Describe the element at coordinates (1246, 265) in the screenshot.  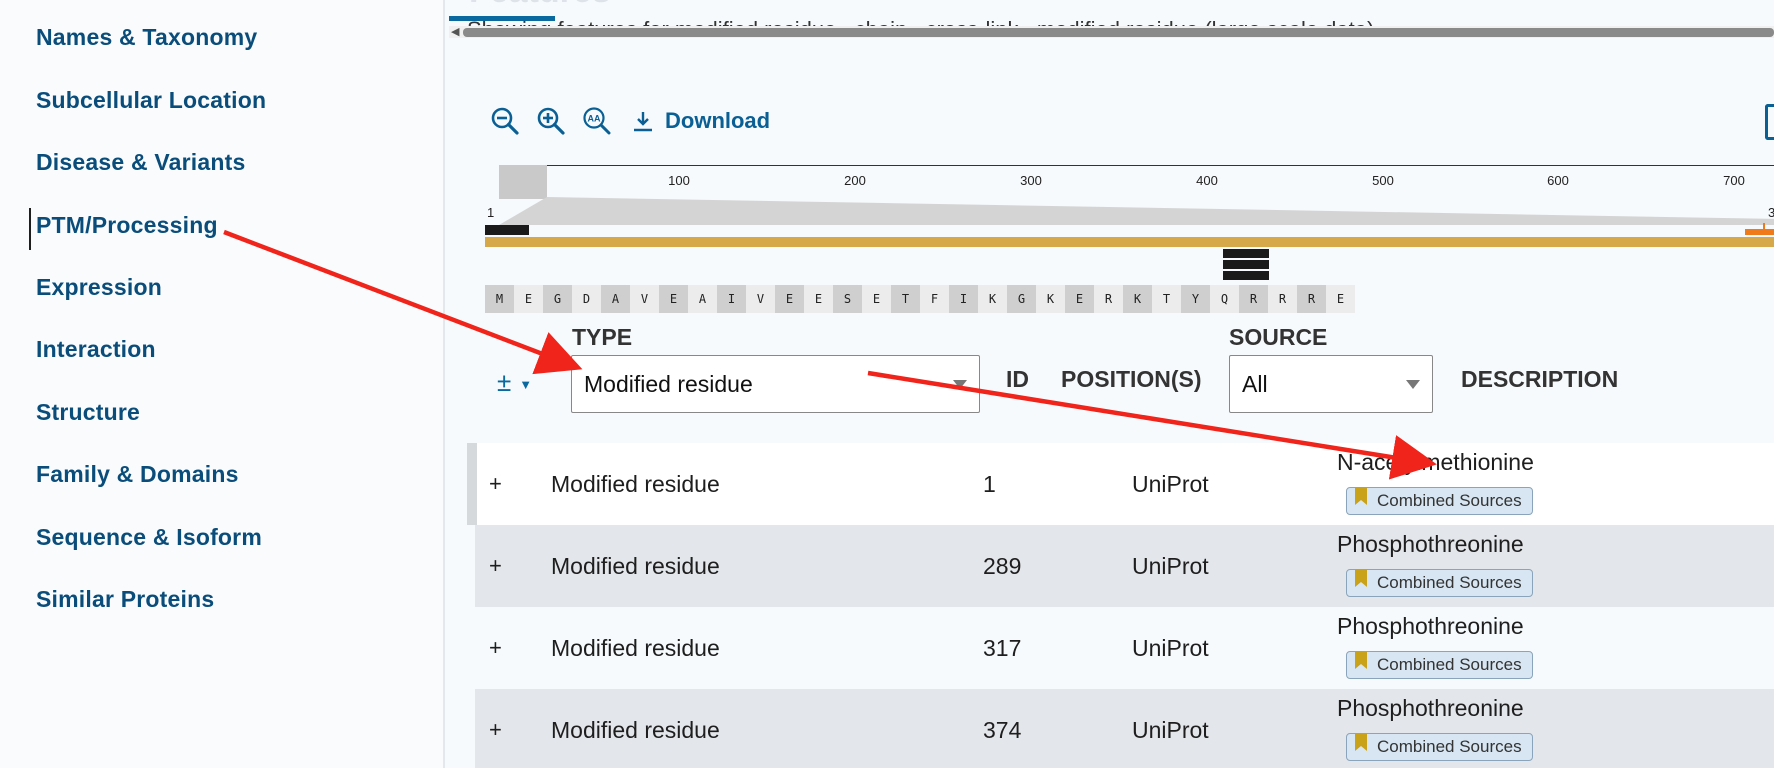
I see `feature-stack` at that location.